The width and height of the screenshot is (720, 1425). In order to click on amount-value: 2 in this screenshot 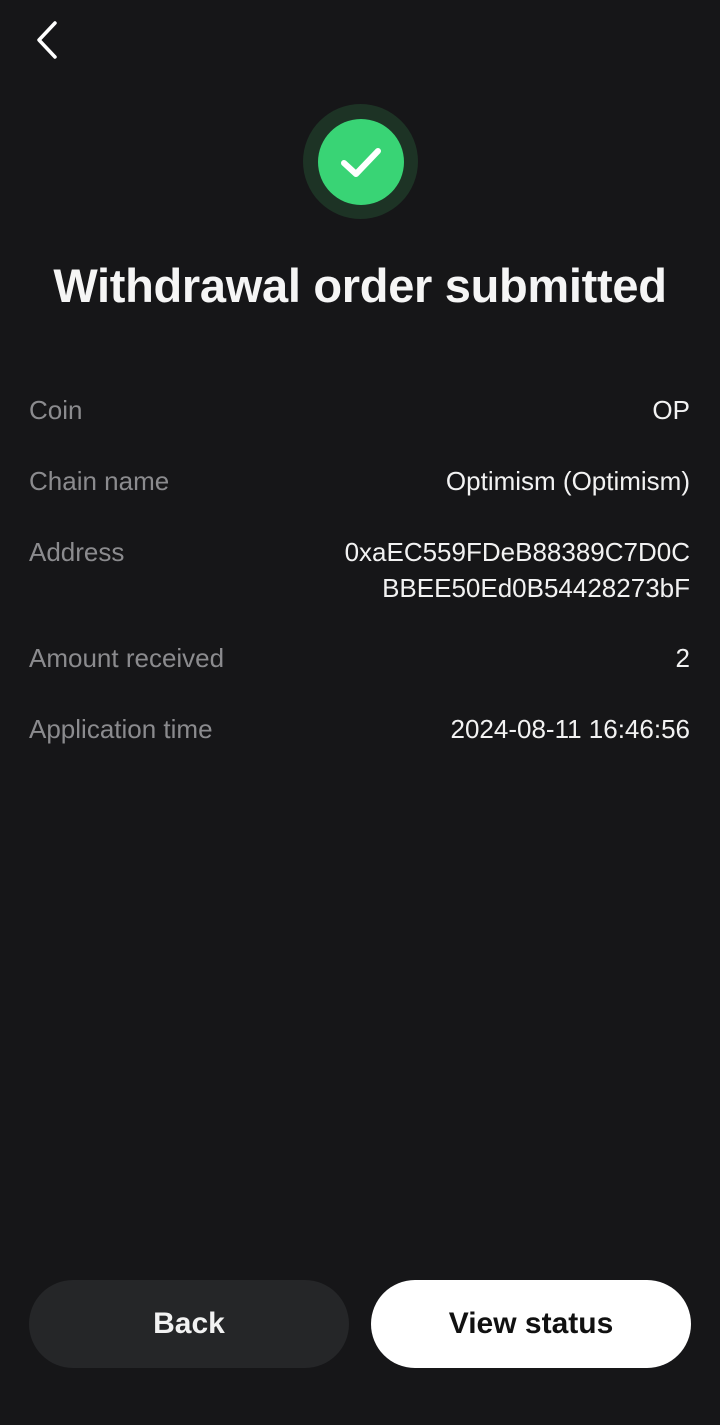, I will do `click(682, 658)`.